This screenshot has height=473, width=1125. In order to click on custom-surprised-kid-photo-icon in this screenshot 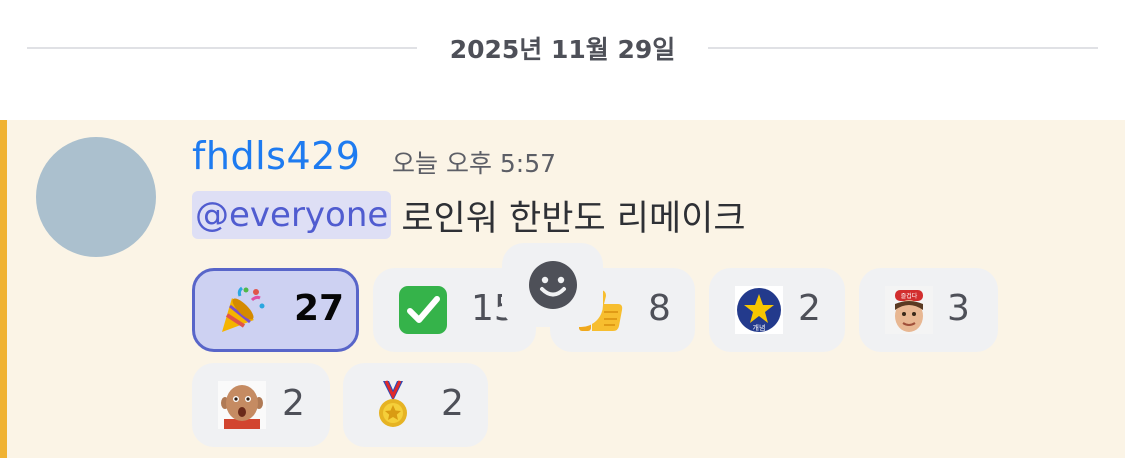, I will do `click(242, 405)`.